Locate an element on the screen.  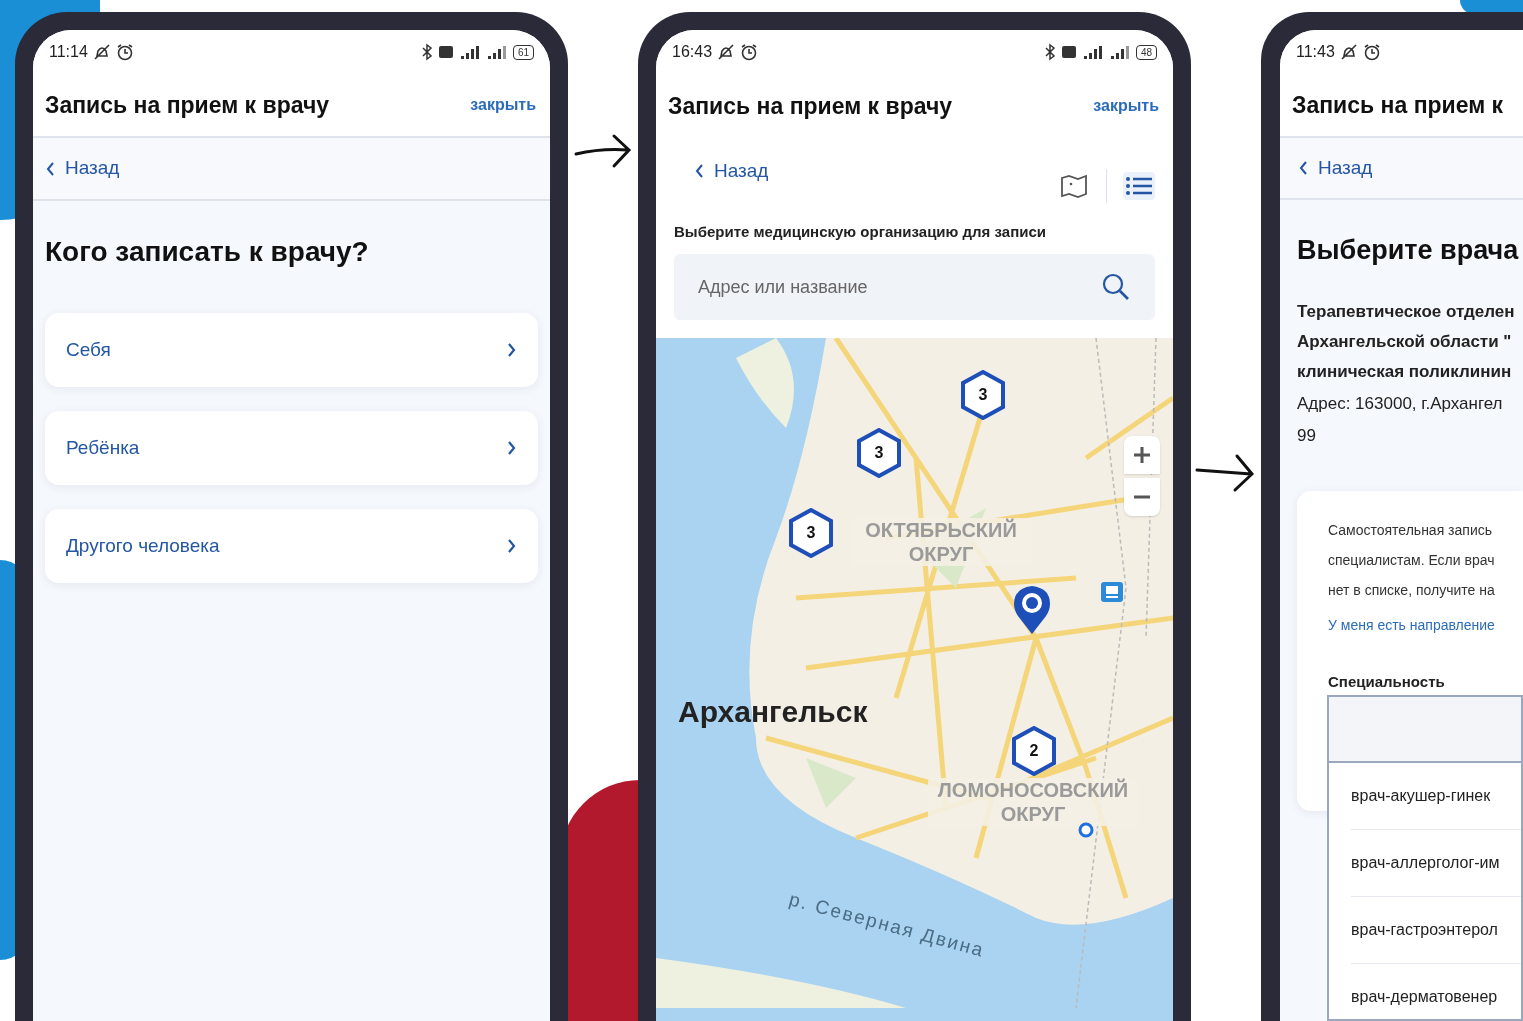
option-card: Себя is located at coordinates (291, 350).